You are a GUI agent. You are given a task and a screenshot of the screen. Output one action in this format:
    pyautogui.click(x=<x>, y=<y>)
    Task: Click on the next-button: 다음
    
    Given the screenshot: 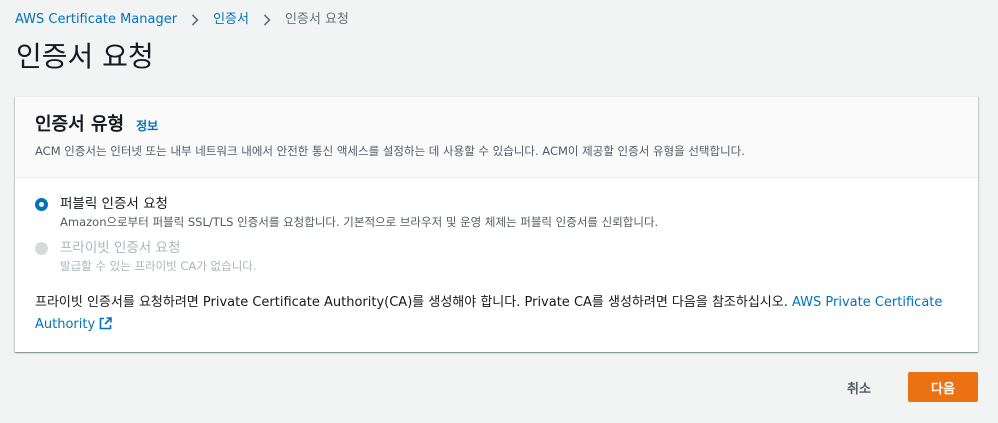 What is the action you would take?
    pyautogui.click(x=943, y=387)
    